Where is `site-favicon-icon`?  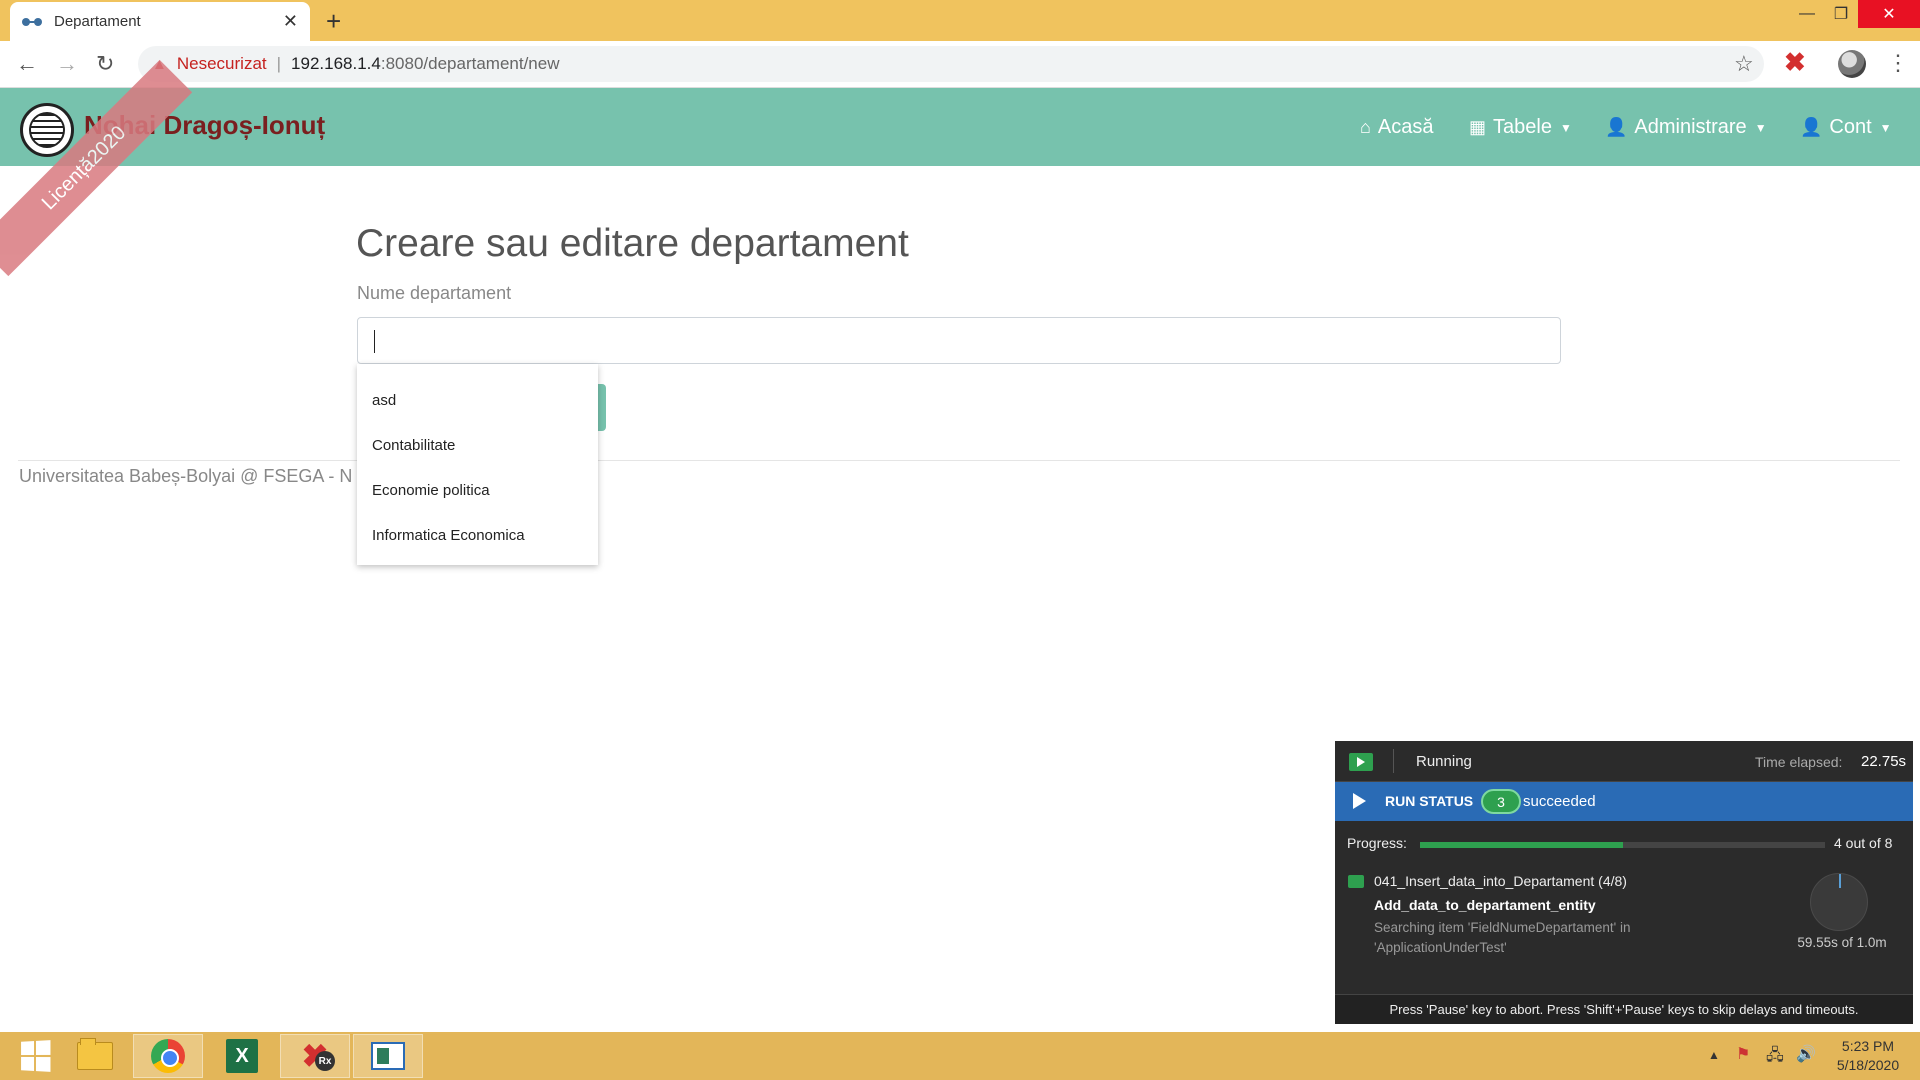 site-favicon-icon is located at coordinates (32, 22).